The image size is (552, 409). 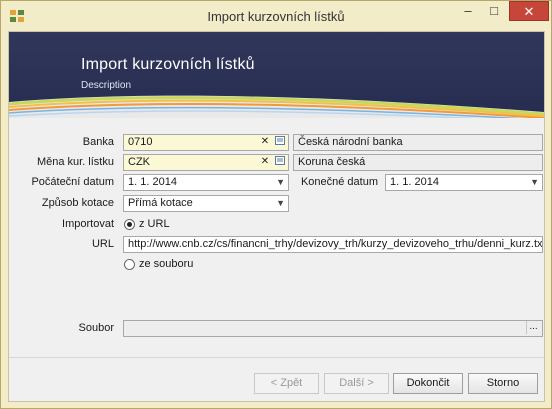 What do you see at coordinates (418, 142) in the screenshot?
I see `banka-name-field: Česká národní banka` at bounding box center [418, 142].